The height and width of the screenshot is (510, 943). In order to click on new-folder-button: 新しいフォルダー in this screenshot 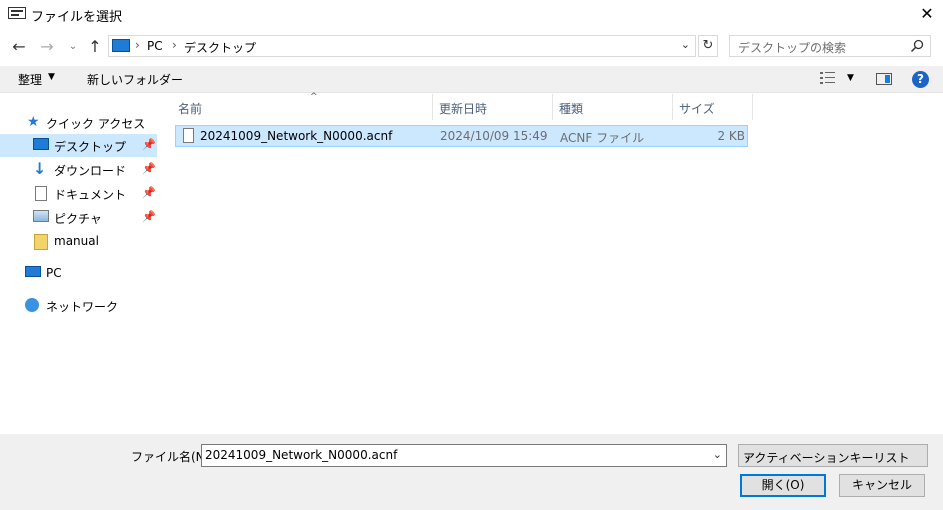, I will do `click(135, 79)`.